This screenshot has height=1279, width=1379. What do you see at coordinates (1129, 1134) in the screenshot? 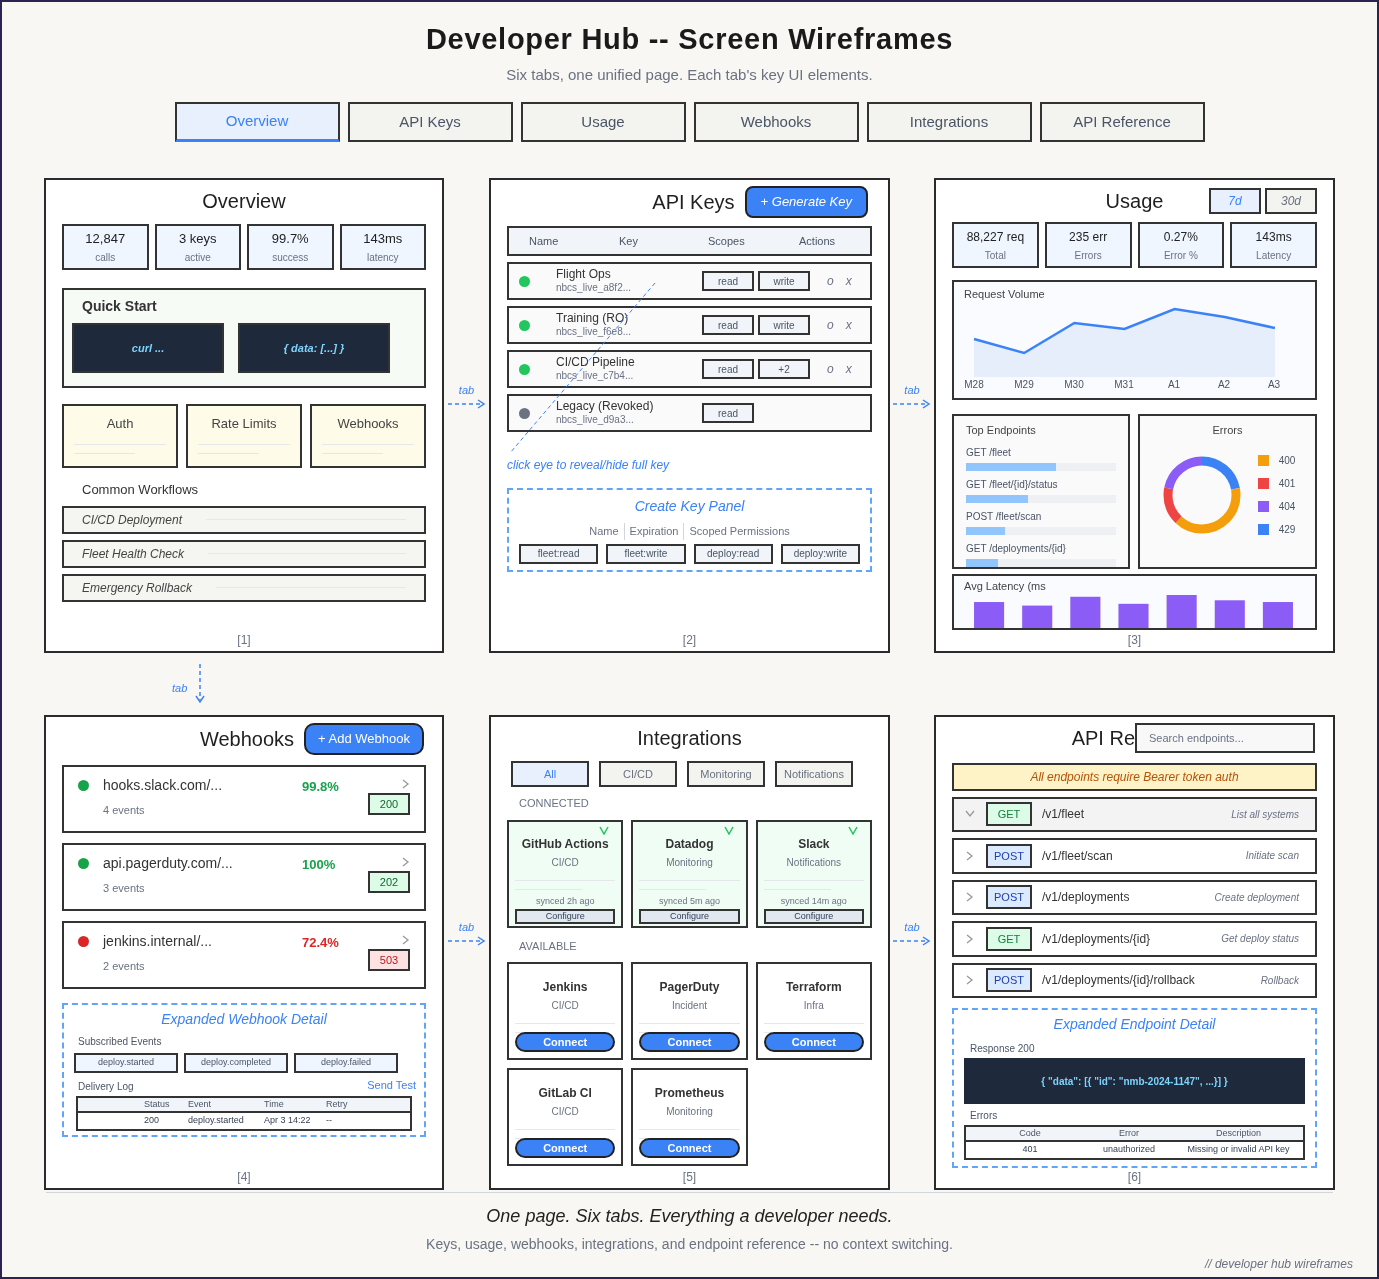
I see `column-header: Error` at bounding box center [1129, 1134].